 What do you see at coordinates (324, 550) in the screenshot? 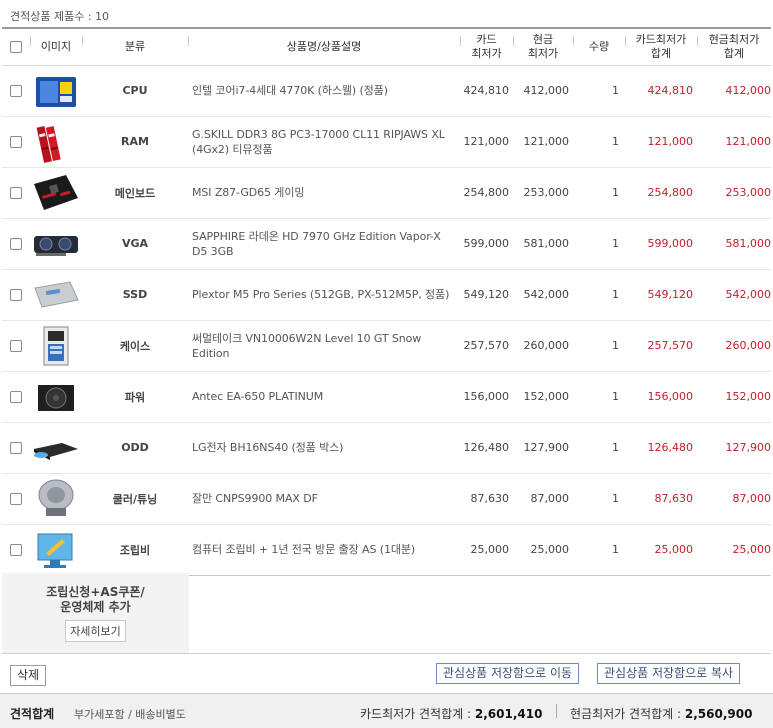
I see `row-product-name: 컴퓨터 조립비 + 1년 전국 방문 출장 AS (1대분)` at bounding box center [324, 550].